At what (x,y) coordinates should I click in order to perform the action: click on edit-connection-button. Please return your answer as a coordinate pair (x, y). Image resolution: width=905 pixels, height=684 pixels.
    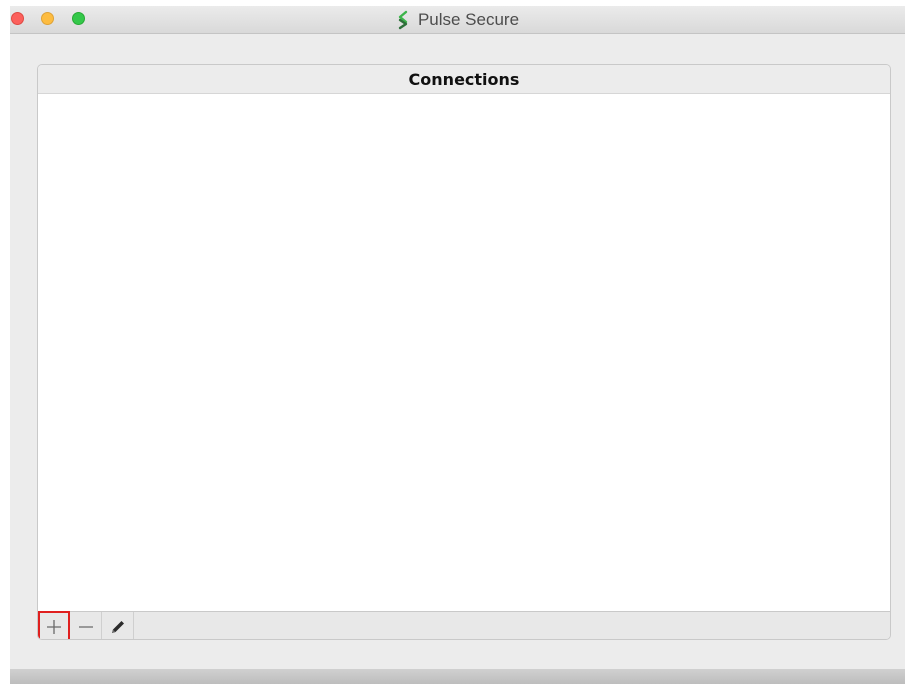
    Looking at the image, I should click on (118, 625).